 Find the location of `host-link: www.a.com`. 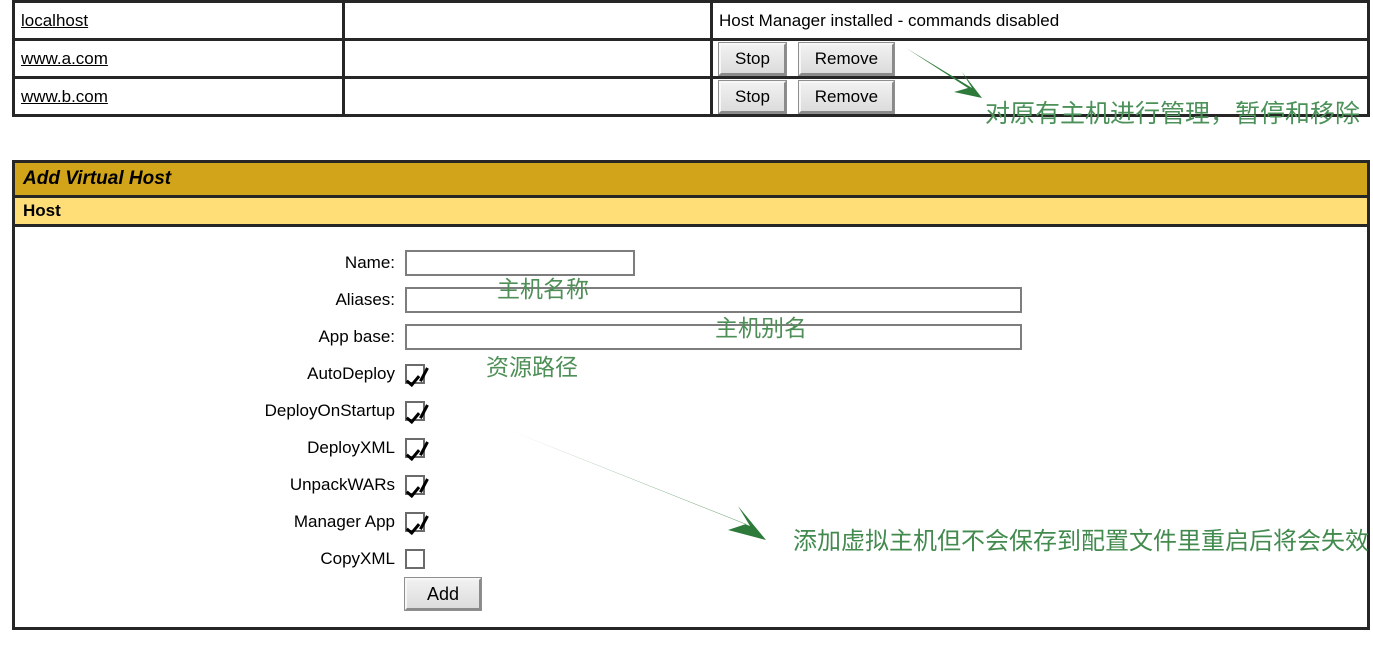

host-link: www.a.com is located at coordinates (64, 58).